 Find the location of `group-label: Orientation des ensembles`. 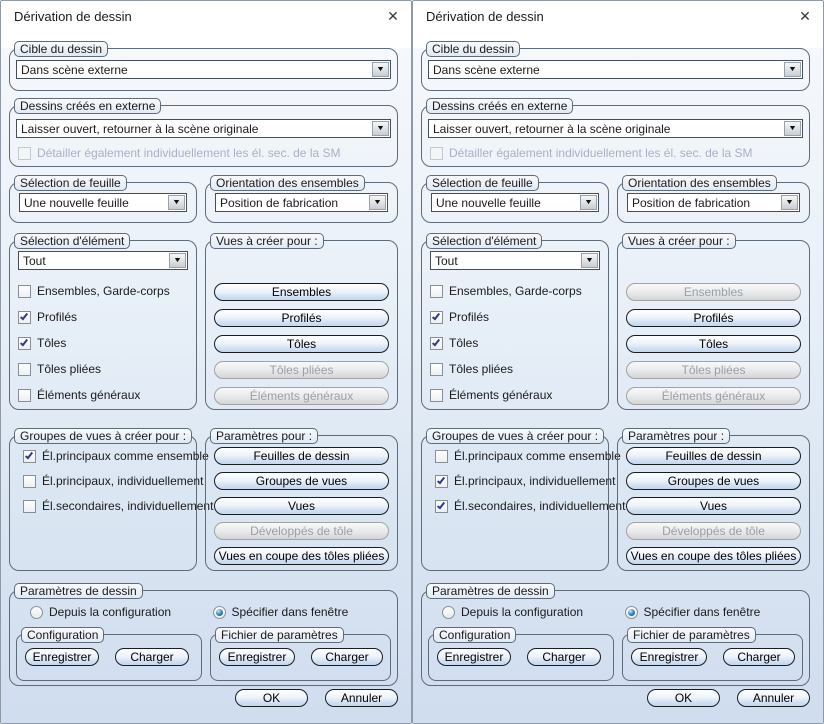

group-label: Orientation des ensembles is located at coordinates (287, 183).